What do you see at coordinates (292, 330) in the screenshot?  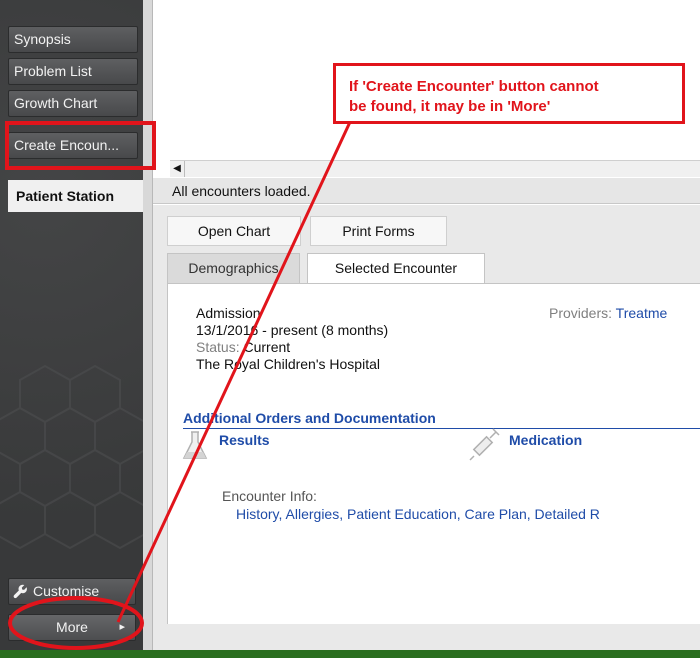 I see `encounter-dates: 13/1/2016 - present (8 months)` at bounding box center [292, 330].